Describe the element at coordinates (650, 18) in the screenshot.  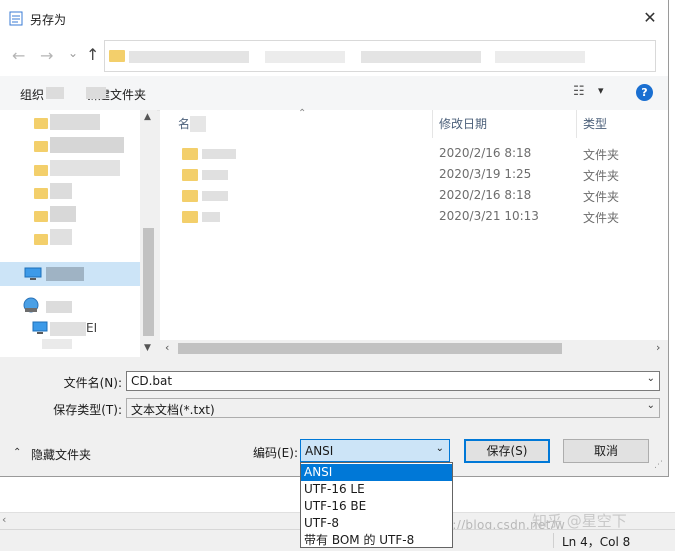
I see `close-button: ✕` at that location.